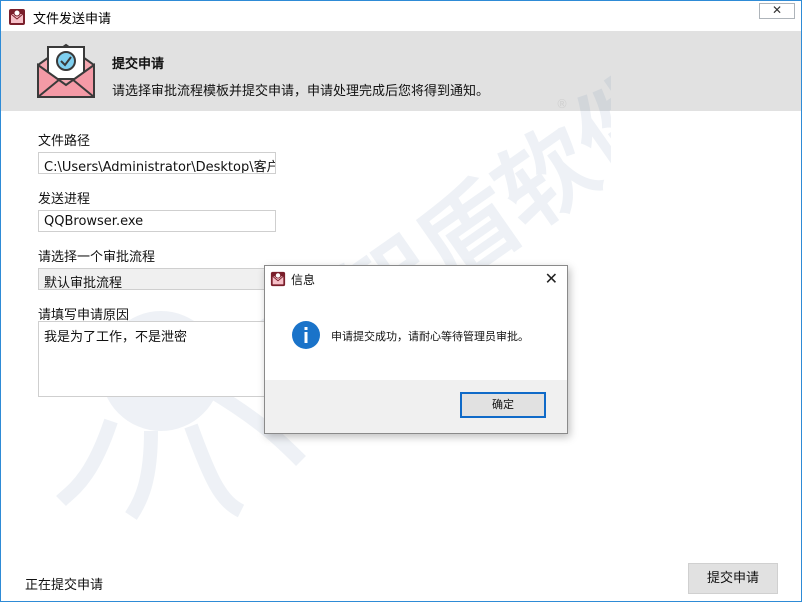  I want to click on path-field: C:\Users\Administrator\Desktop\客户名, so click(157, 163).